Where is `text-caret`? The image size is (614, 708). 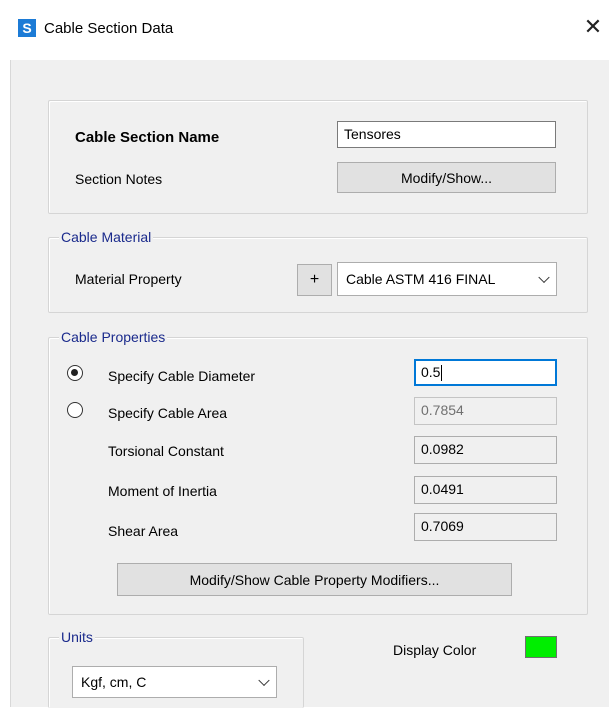 text-caret is located at coordinates (442, 373).